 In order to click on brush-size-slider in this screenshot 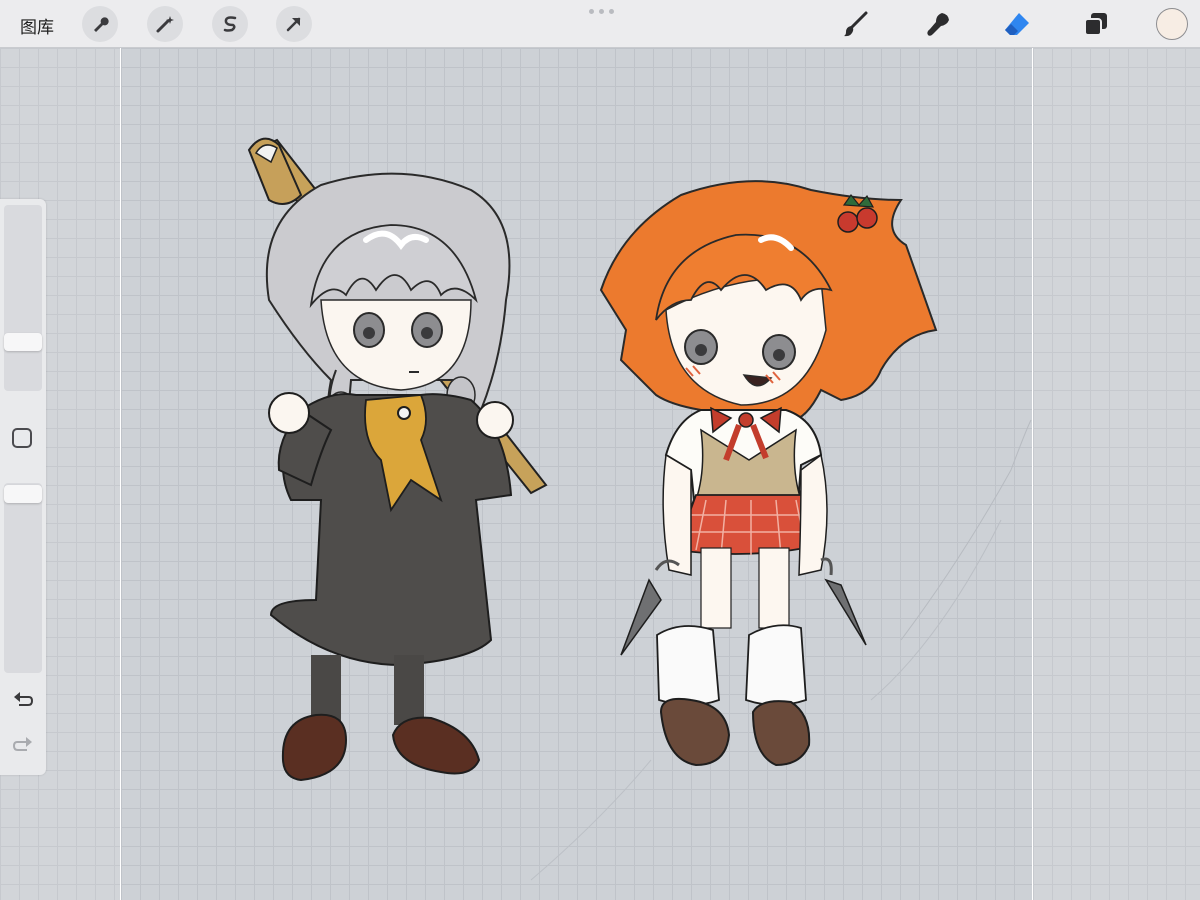, I will do `click(23, 298)`.